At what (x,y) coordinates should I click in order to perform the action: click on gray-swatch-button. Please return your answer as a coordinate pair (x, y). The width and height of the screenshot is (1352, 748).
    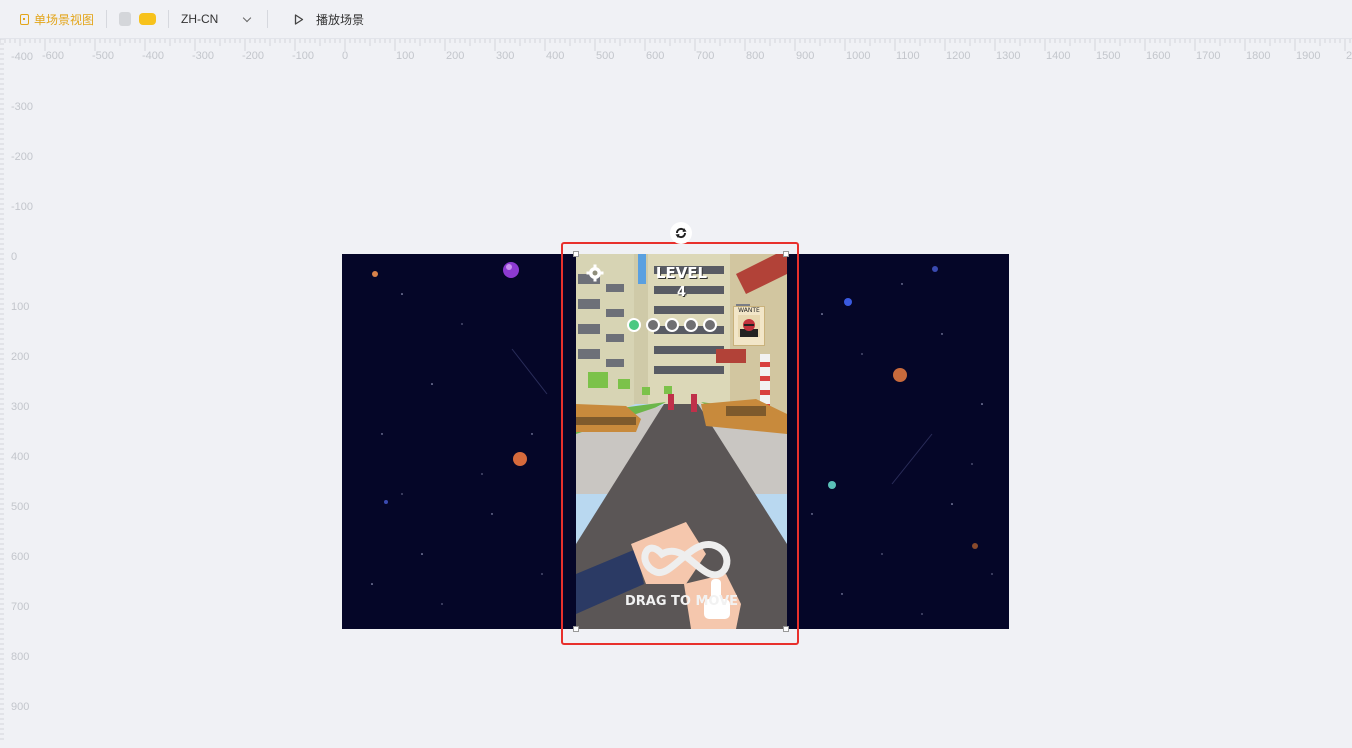
    Looking at the image, I should click on (125, 19).